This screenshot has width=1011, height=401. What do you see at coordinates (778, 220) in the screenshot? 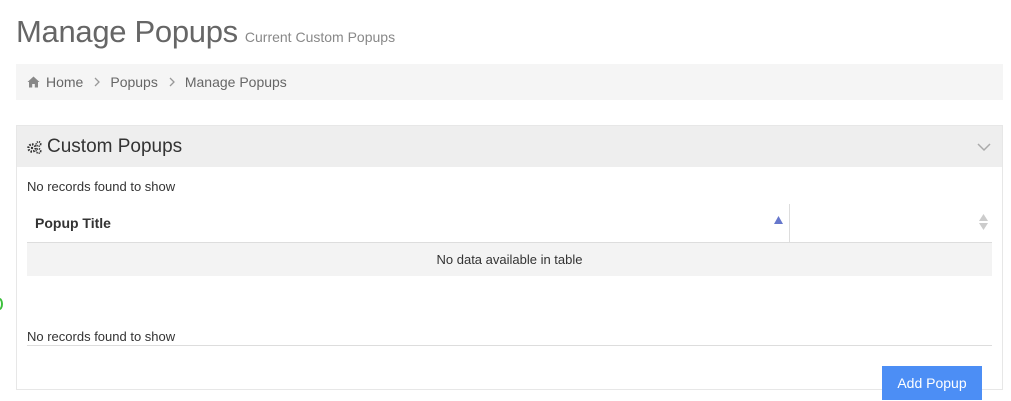
I see `sort-ascending-icon` at bounding box center [778, 220].